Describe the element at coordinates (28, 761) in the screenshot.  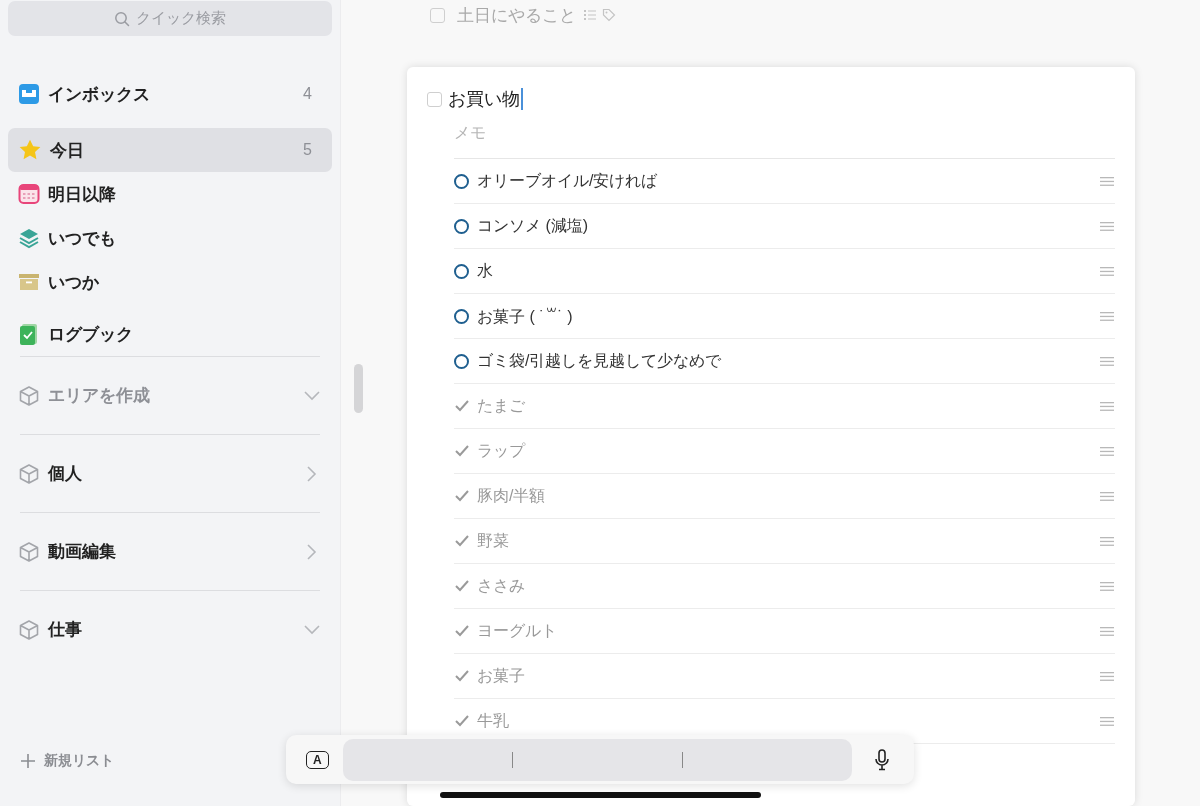
I see `plus-icon` at that location.